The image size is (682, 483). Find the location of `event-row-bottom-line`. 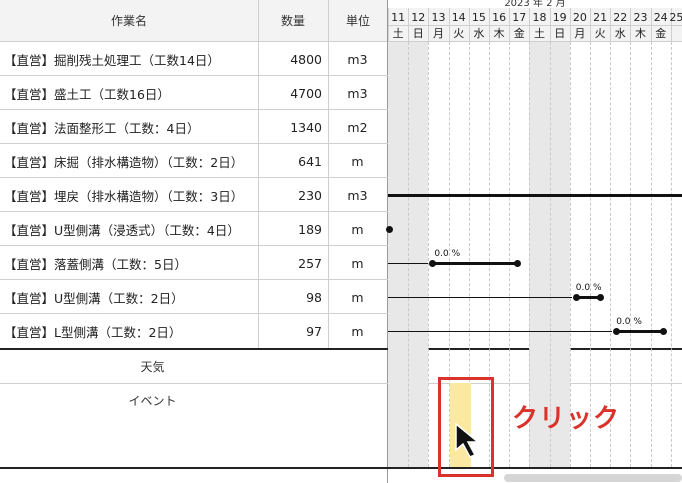

event-row-bottom-line is located at coordinates (341, 468).